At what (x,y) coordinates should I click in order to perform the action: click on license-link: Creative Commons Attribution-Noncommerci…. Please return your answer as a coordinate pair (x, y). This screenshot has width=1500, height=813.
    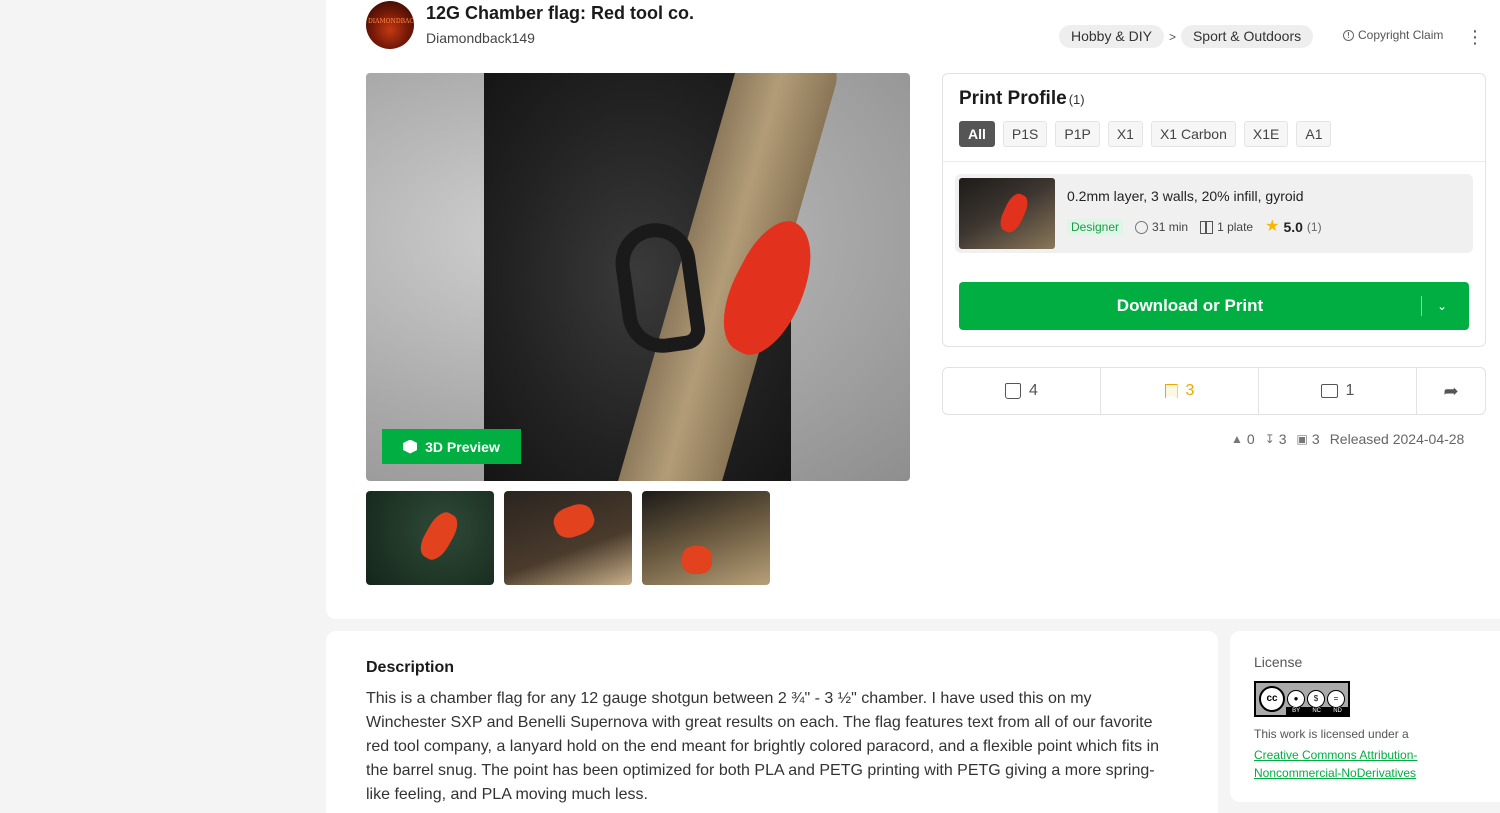
    Looking at the image, I should click on (1364, 764).